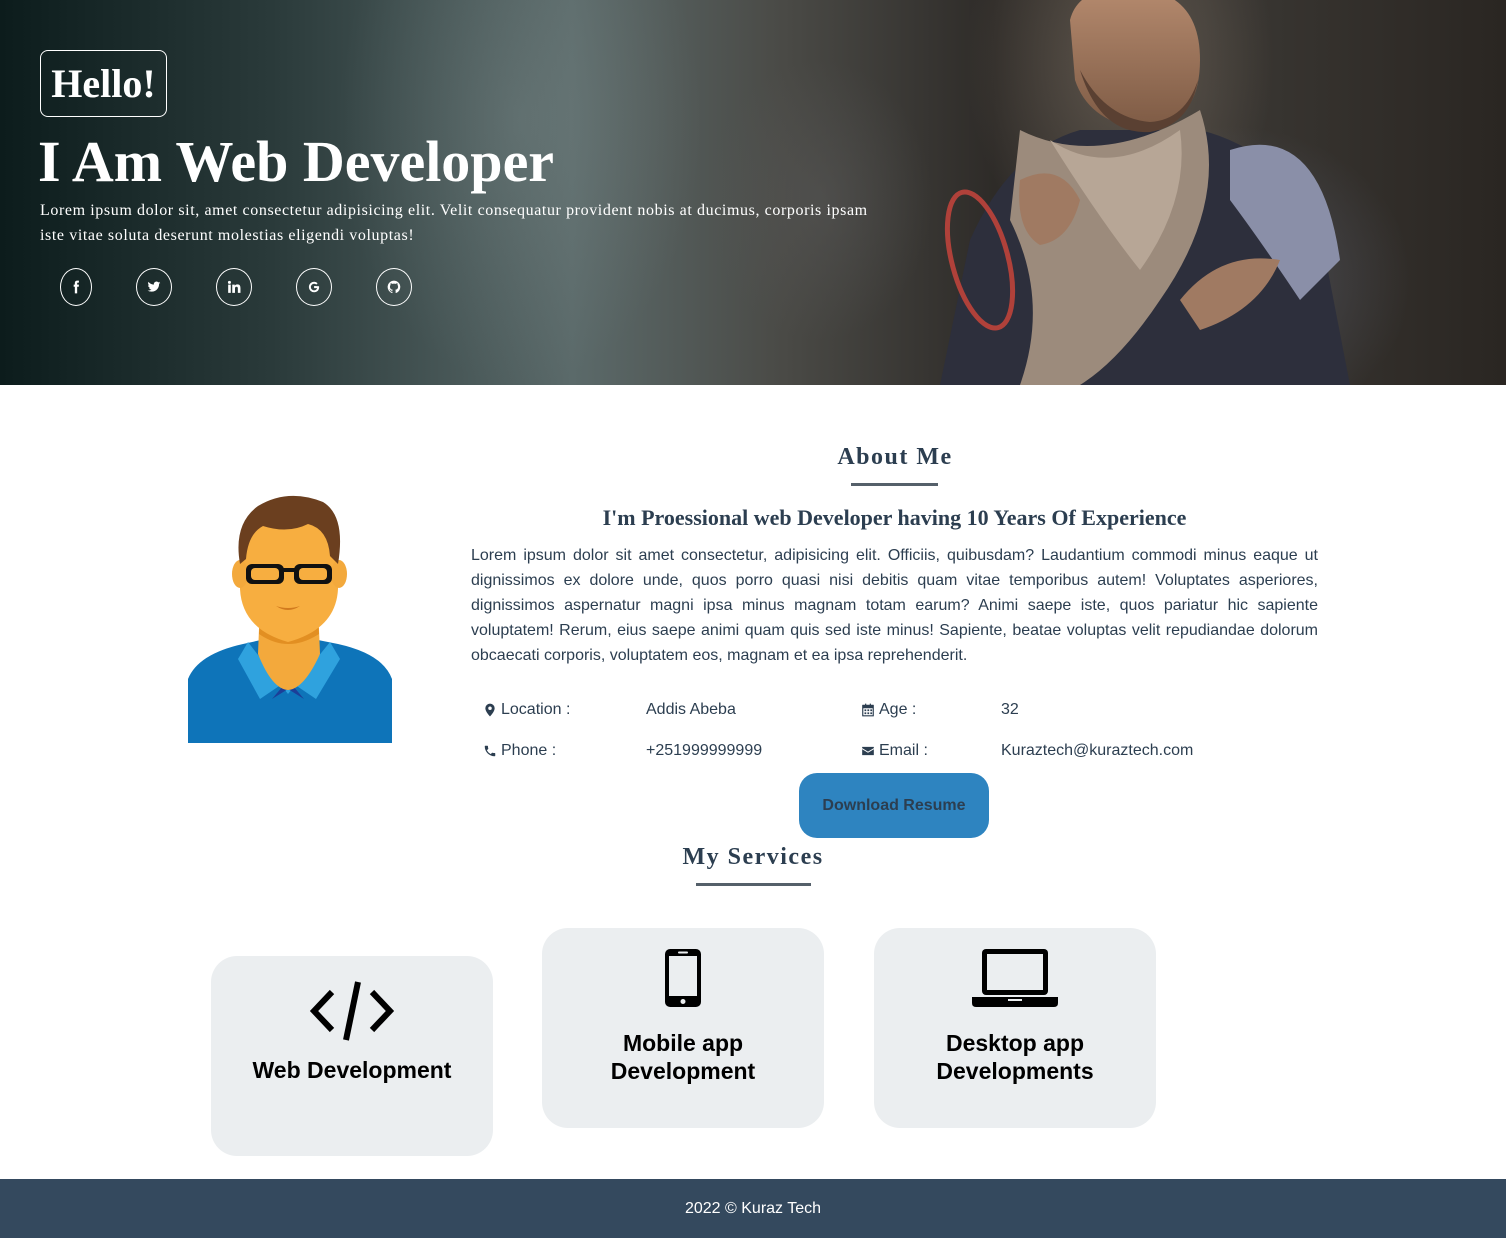  Describe the element at coordinates (490, 751) in the screenshot. I see `phone-icon` at that location.